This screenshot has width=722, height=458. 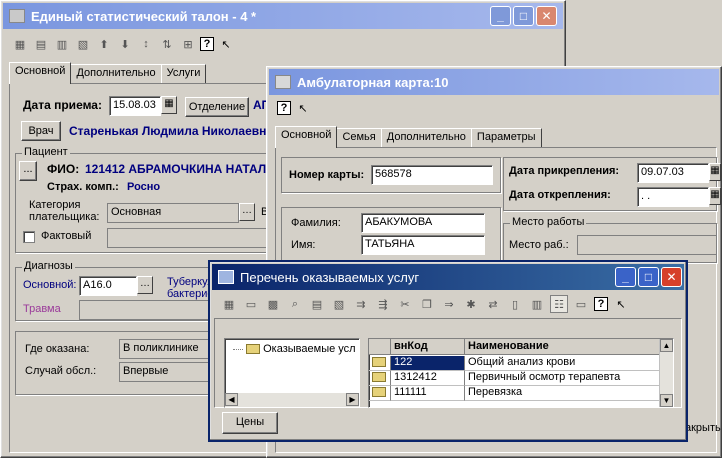 I want to click on sort-desc-icon: ⇅, so click(x=167, y=44).